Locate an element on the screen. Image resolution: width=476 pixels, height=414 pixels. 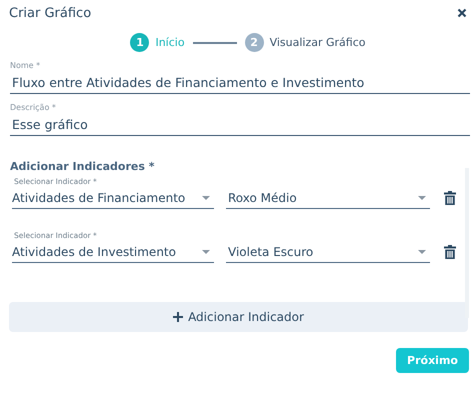
close-icon is located at coordinates (462, 13).